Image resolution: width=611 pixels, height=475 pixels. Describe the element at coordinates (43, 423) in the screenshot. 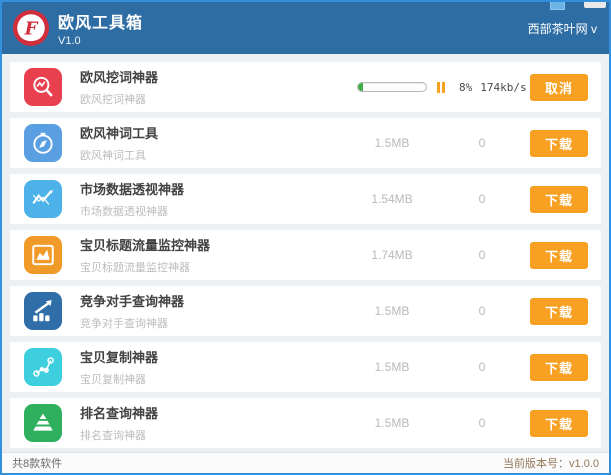

I see `pyramid-icon` at that location.